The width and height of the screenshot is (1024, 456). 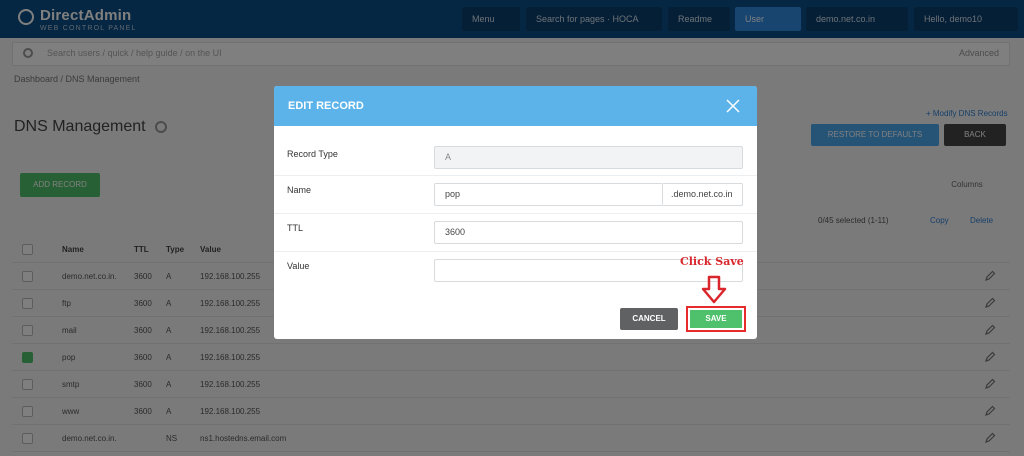 What do you see at coordinates (588, 157) in the screenshot?
I see `record-type-field: A` at bounding box center [588, 157].